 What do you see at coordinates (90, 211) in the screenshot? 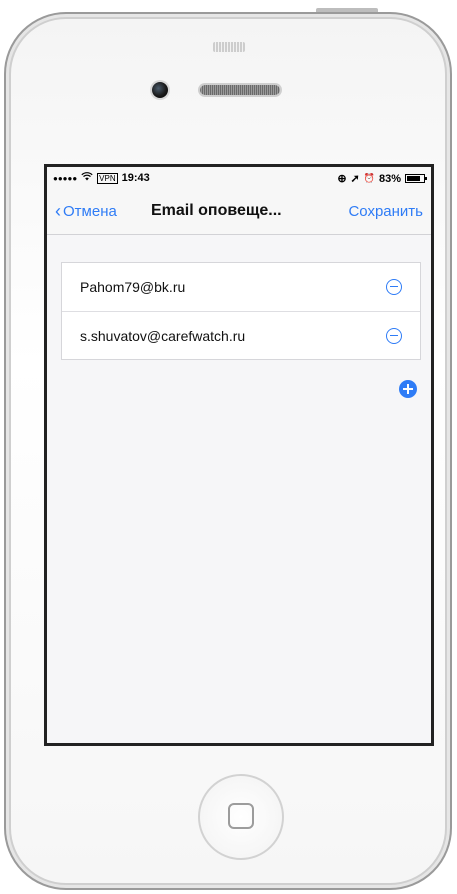
I see `cancel-label: Отмена` at bounding box center [90, 211].